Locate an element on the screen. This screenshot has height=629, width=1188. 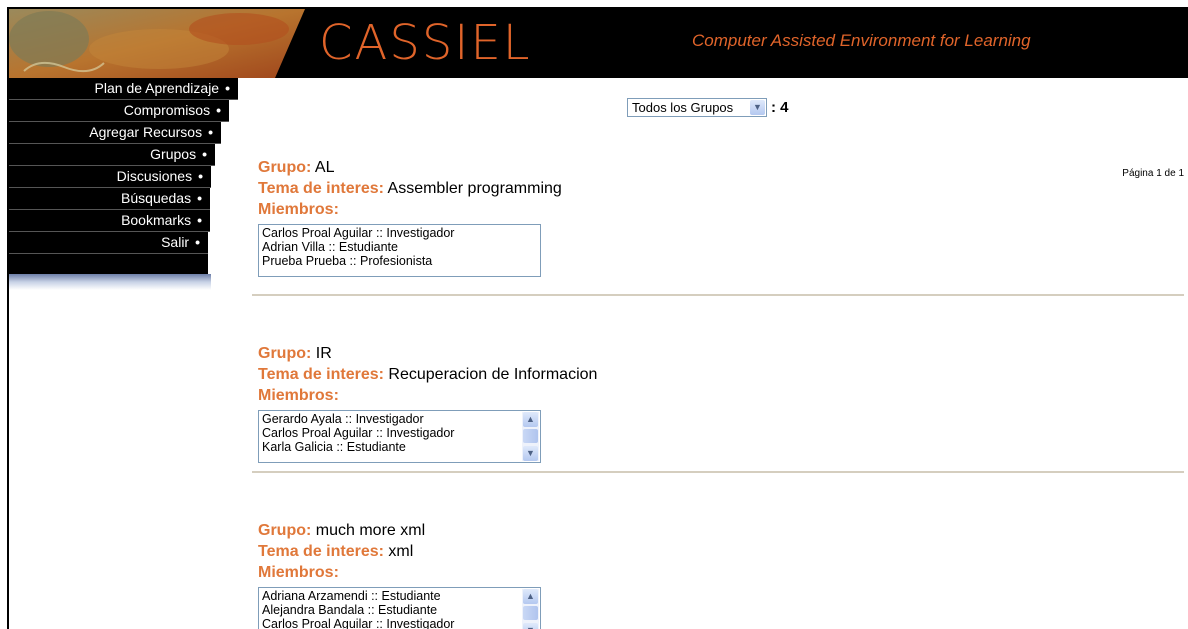
group-filter-select: Todos los Grupos ▼ is located at coordinates (697, 107).